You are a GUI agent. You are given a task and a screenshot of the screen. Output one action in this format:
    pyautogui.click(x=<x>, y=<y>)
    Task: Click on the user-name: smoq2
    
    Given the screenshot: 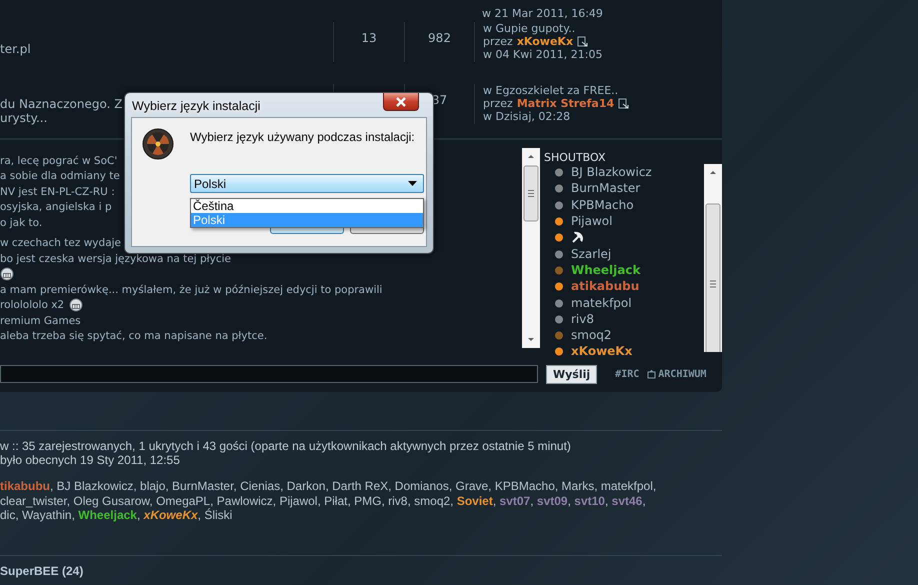 What is the action you would take?
    pyautogui.click(x=591, y=335)
    